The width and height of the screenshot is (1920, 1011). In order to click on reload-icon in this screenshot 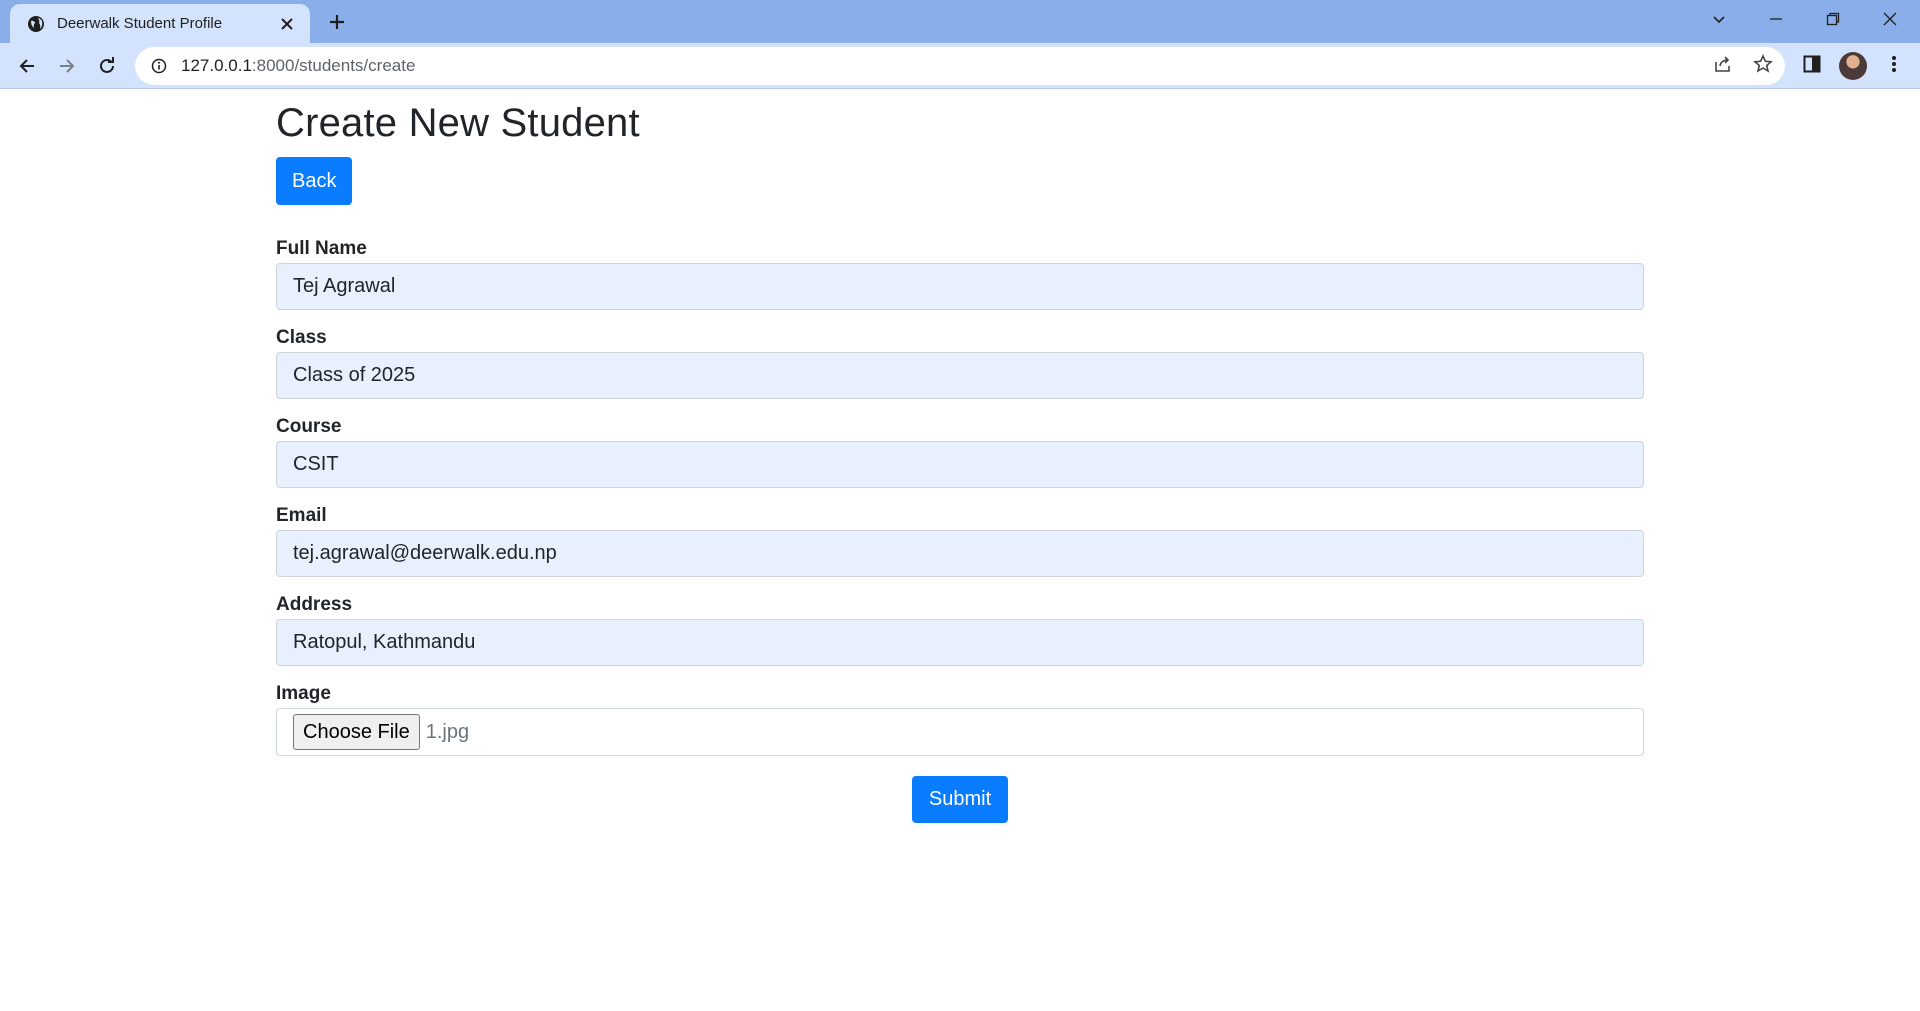, I will do `click(107, 66)`.